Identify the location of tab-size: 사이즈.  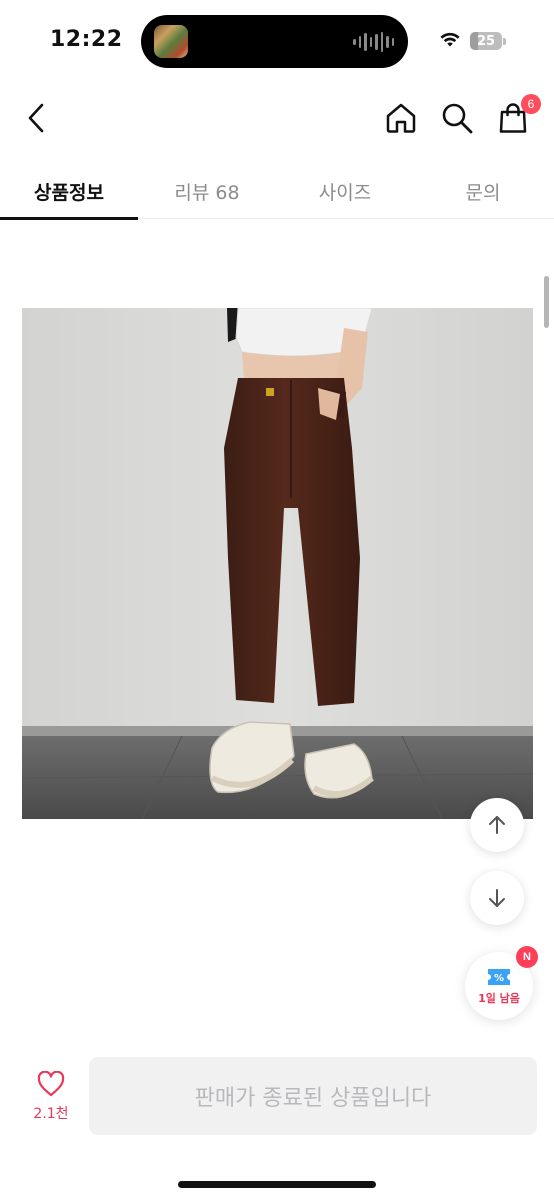
(345, 191).